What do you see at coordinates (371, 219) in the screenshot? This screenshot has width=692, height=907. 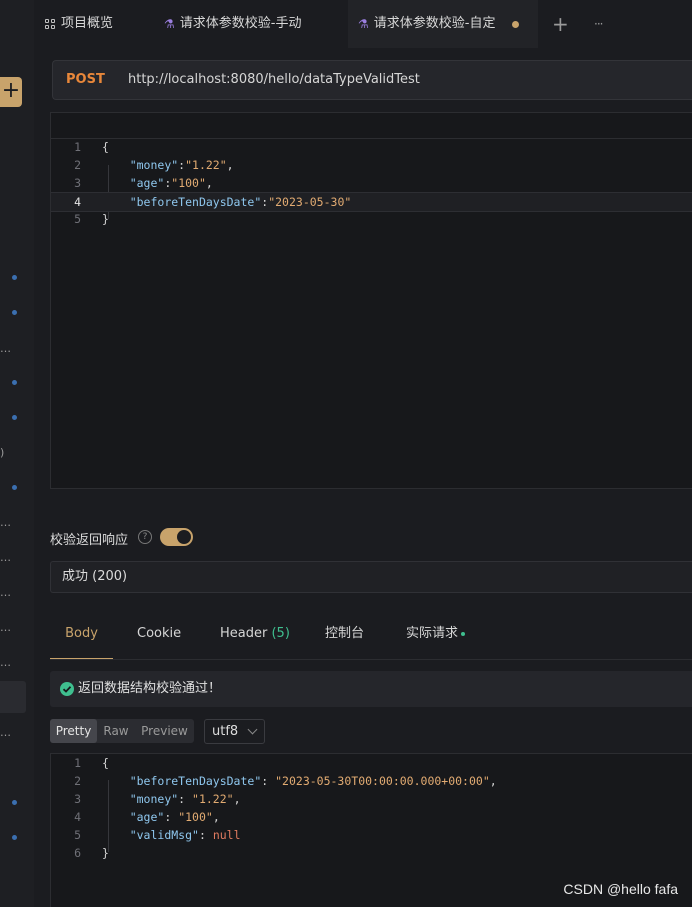 I see `code-line: 5}` at bounding box center [371, 219].